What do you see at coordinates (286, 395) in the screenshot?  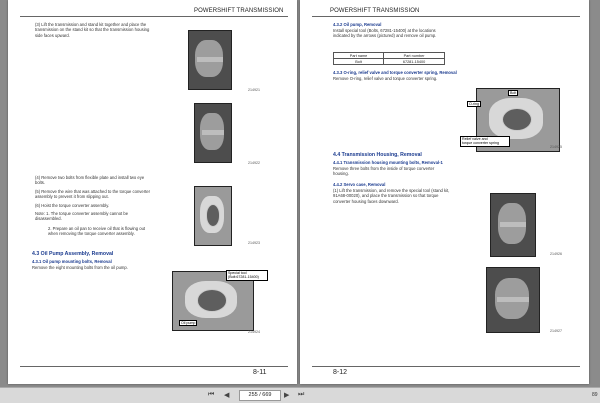 I see `next-page-button: ▶` at bounding box center [286, 395].